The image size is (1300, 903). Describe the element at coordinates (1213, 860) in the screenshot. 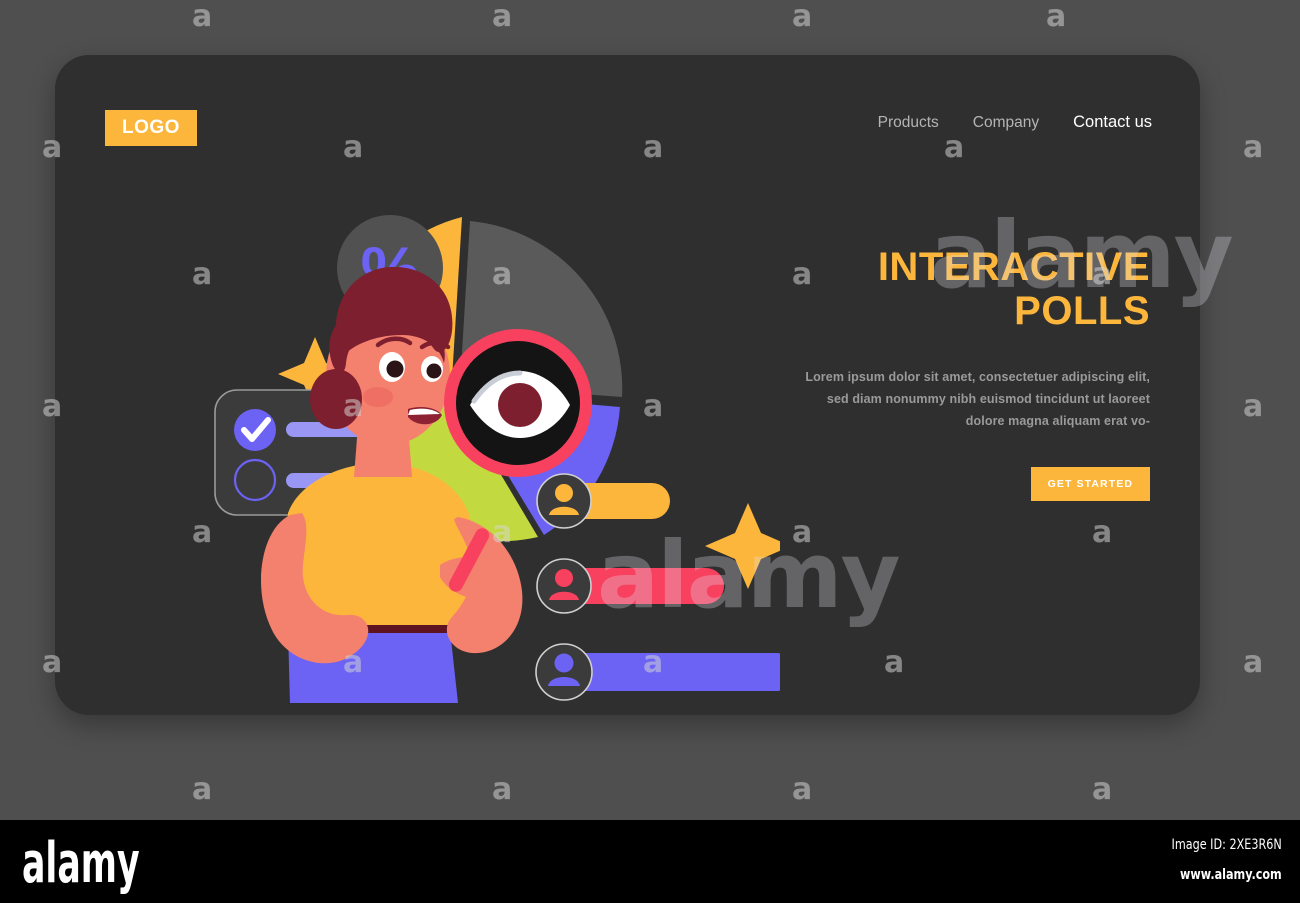

I see `footer-meta: Image ID: 2XE3R6N www.alamy.com` at that location.